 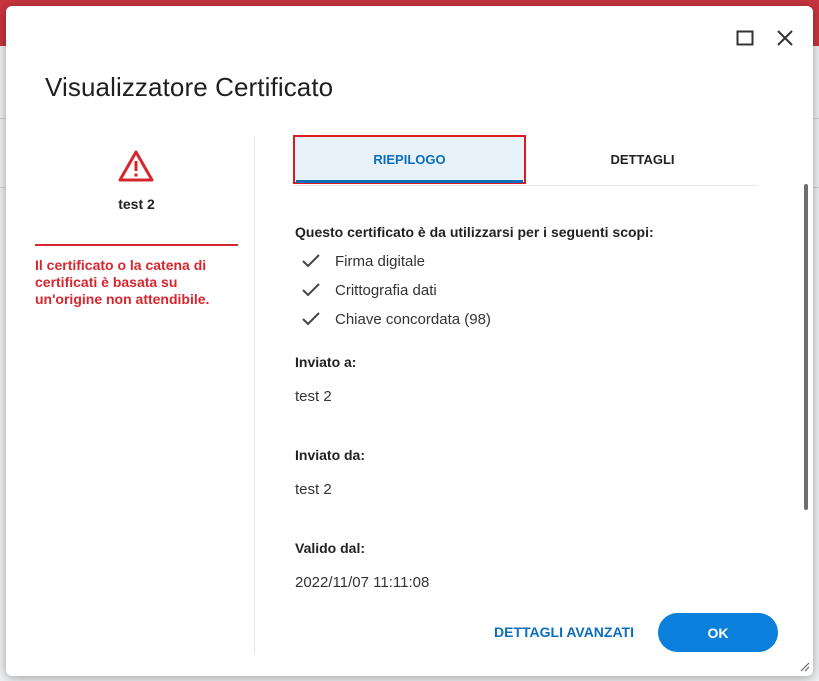 What do you see at coordinates (136, 204) in the screenshot?
I see `certificate-name: test 2` at bounding box center [136, 204].